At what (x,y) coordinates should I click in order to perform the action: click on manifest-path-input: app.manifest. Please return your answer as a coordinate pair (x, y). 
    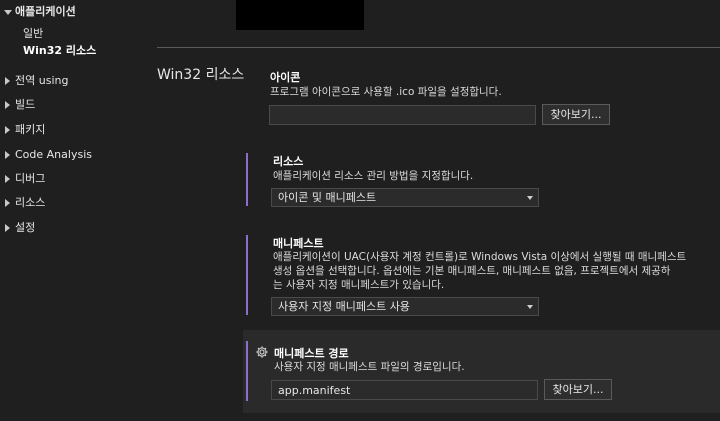
    Looking at the image, I should click on (404, 390).